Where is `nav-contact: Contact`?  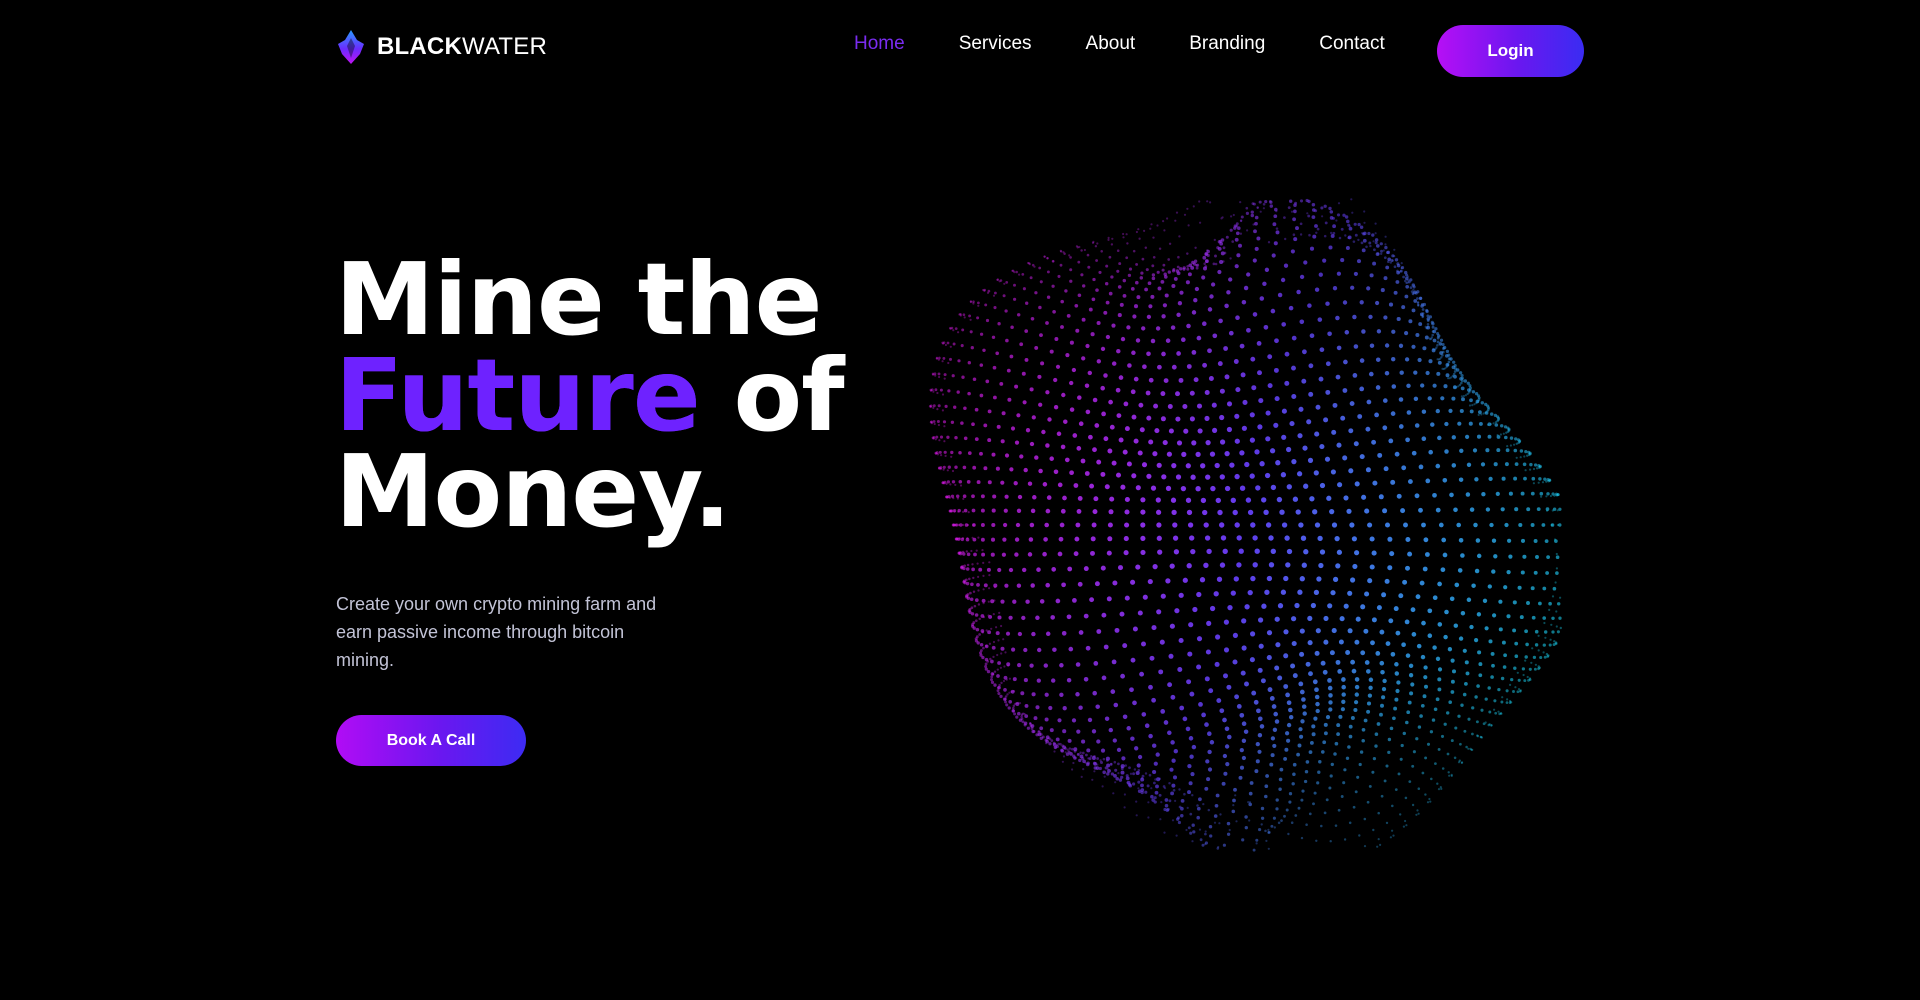 nav-contact: Contact is located at coordinates (1351, 44).